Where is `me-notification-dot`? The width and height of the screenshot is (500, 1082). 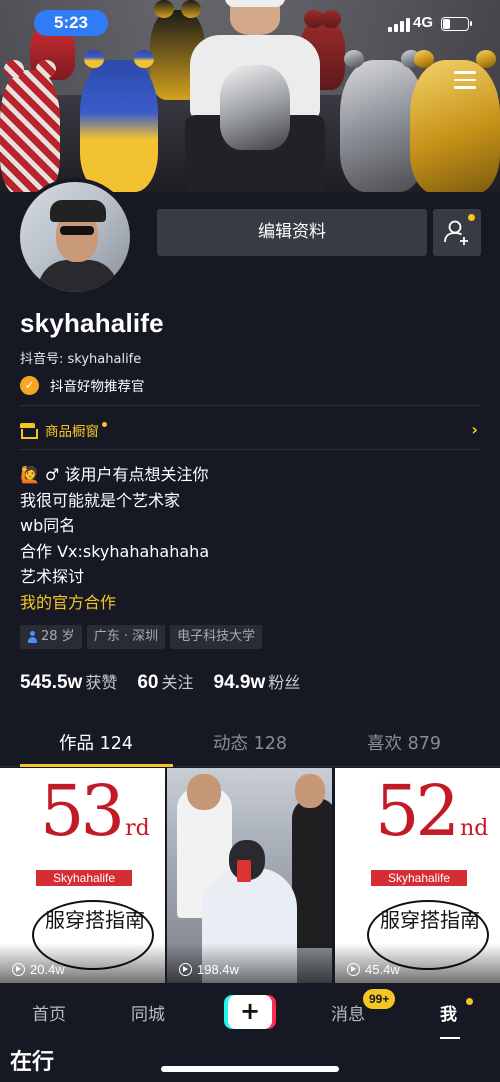 me-notification-dot is located at coordinates (469, 1001).